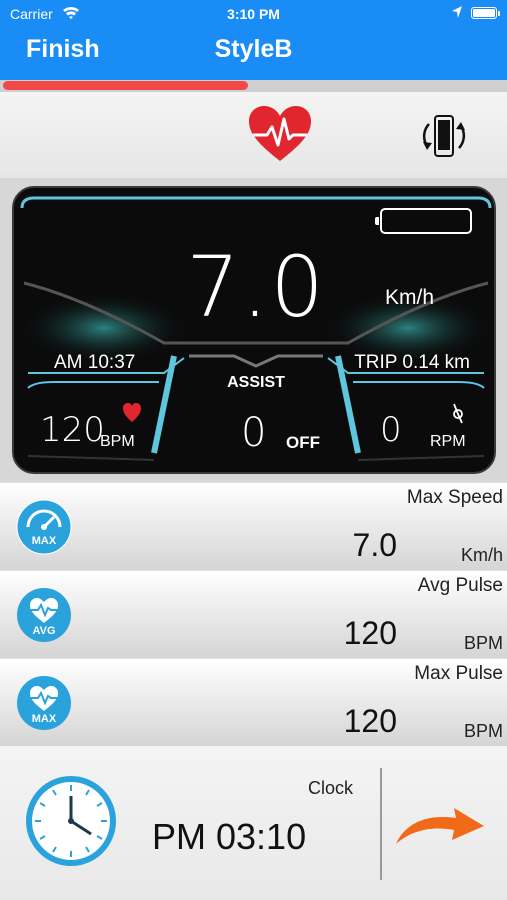  What do you see at coordinates (331, 788) in the screenshot?
I see `clock-label: Clock` at bounding box center [331, 788].